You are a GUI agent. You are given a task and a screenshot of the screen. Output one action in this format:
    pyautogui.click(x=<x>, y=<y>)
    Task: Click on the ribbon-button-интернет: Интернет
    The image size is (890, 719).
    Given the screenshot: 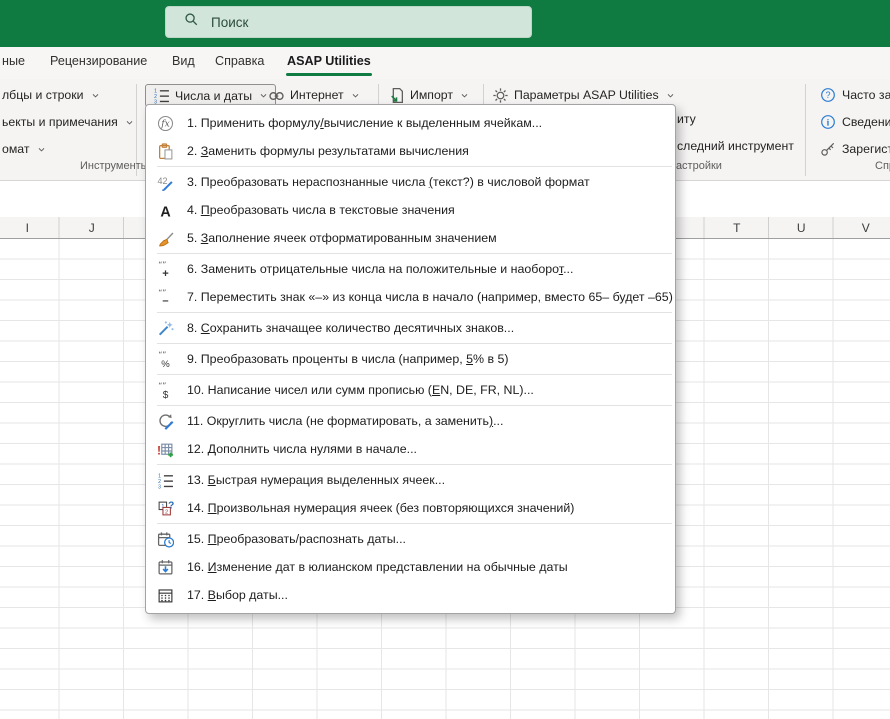 What is the action you would take?
    pyautogui.click(x=314, y=95)
    